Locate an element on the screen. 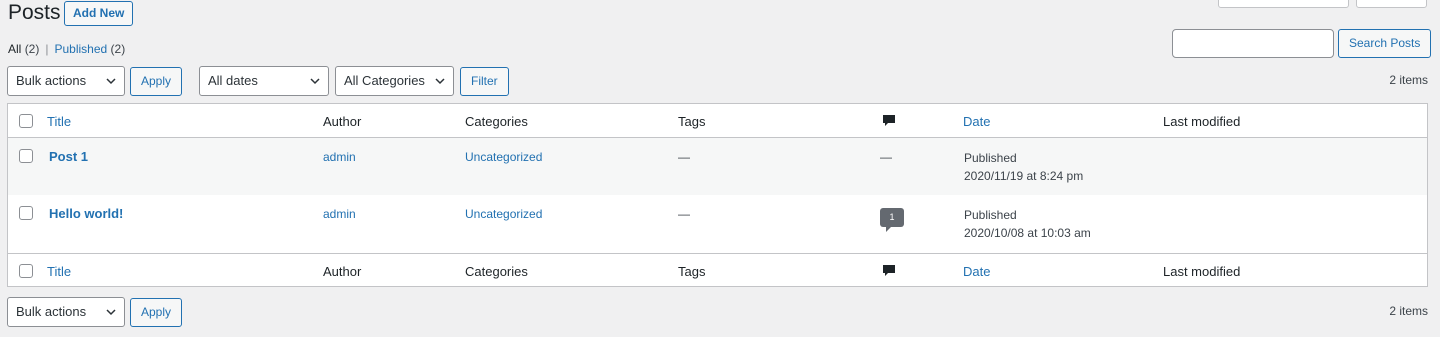  category-filter-select: All Categories is located at coordinates (394, 81).